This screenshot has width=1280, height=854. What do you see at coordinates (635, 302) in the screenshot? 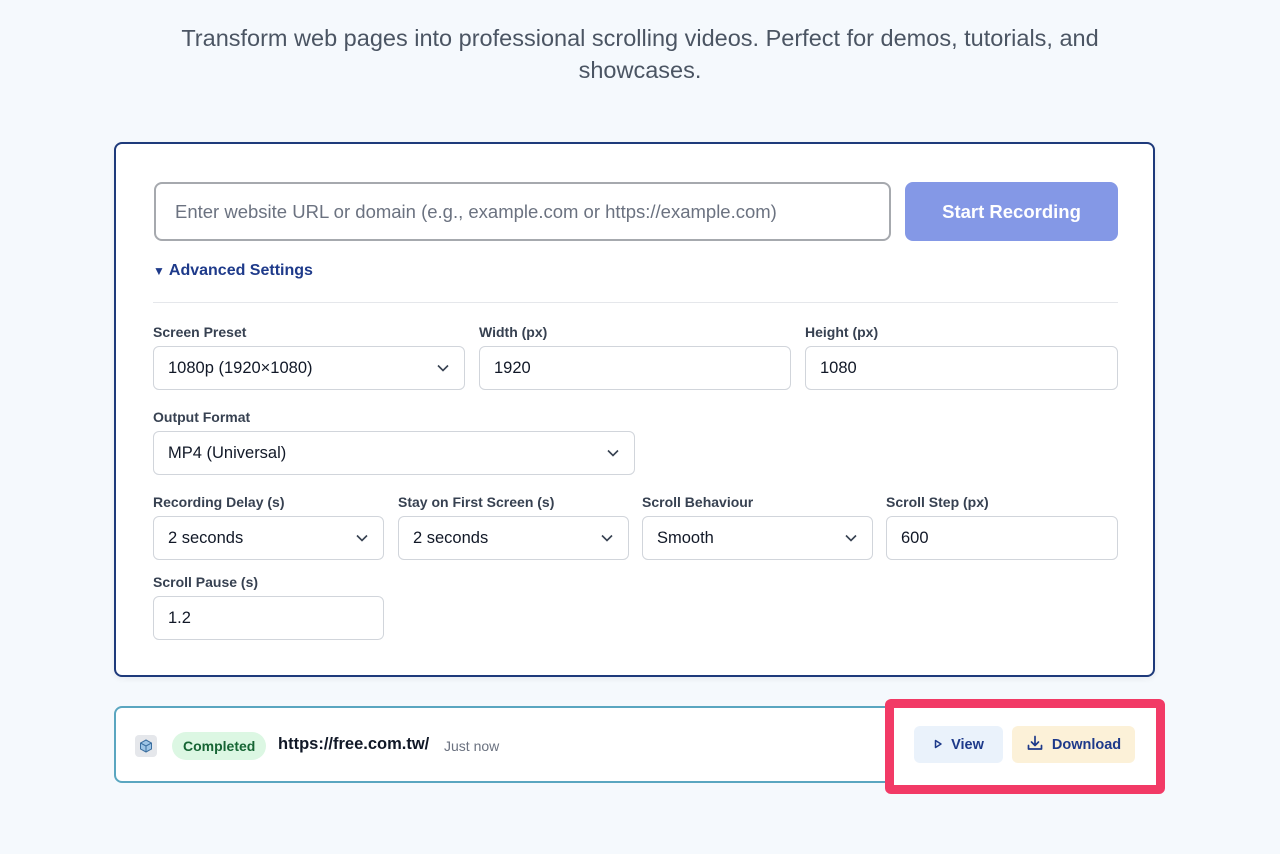
I see `divider` at bounding box center [635, 302].